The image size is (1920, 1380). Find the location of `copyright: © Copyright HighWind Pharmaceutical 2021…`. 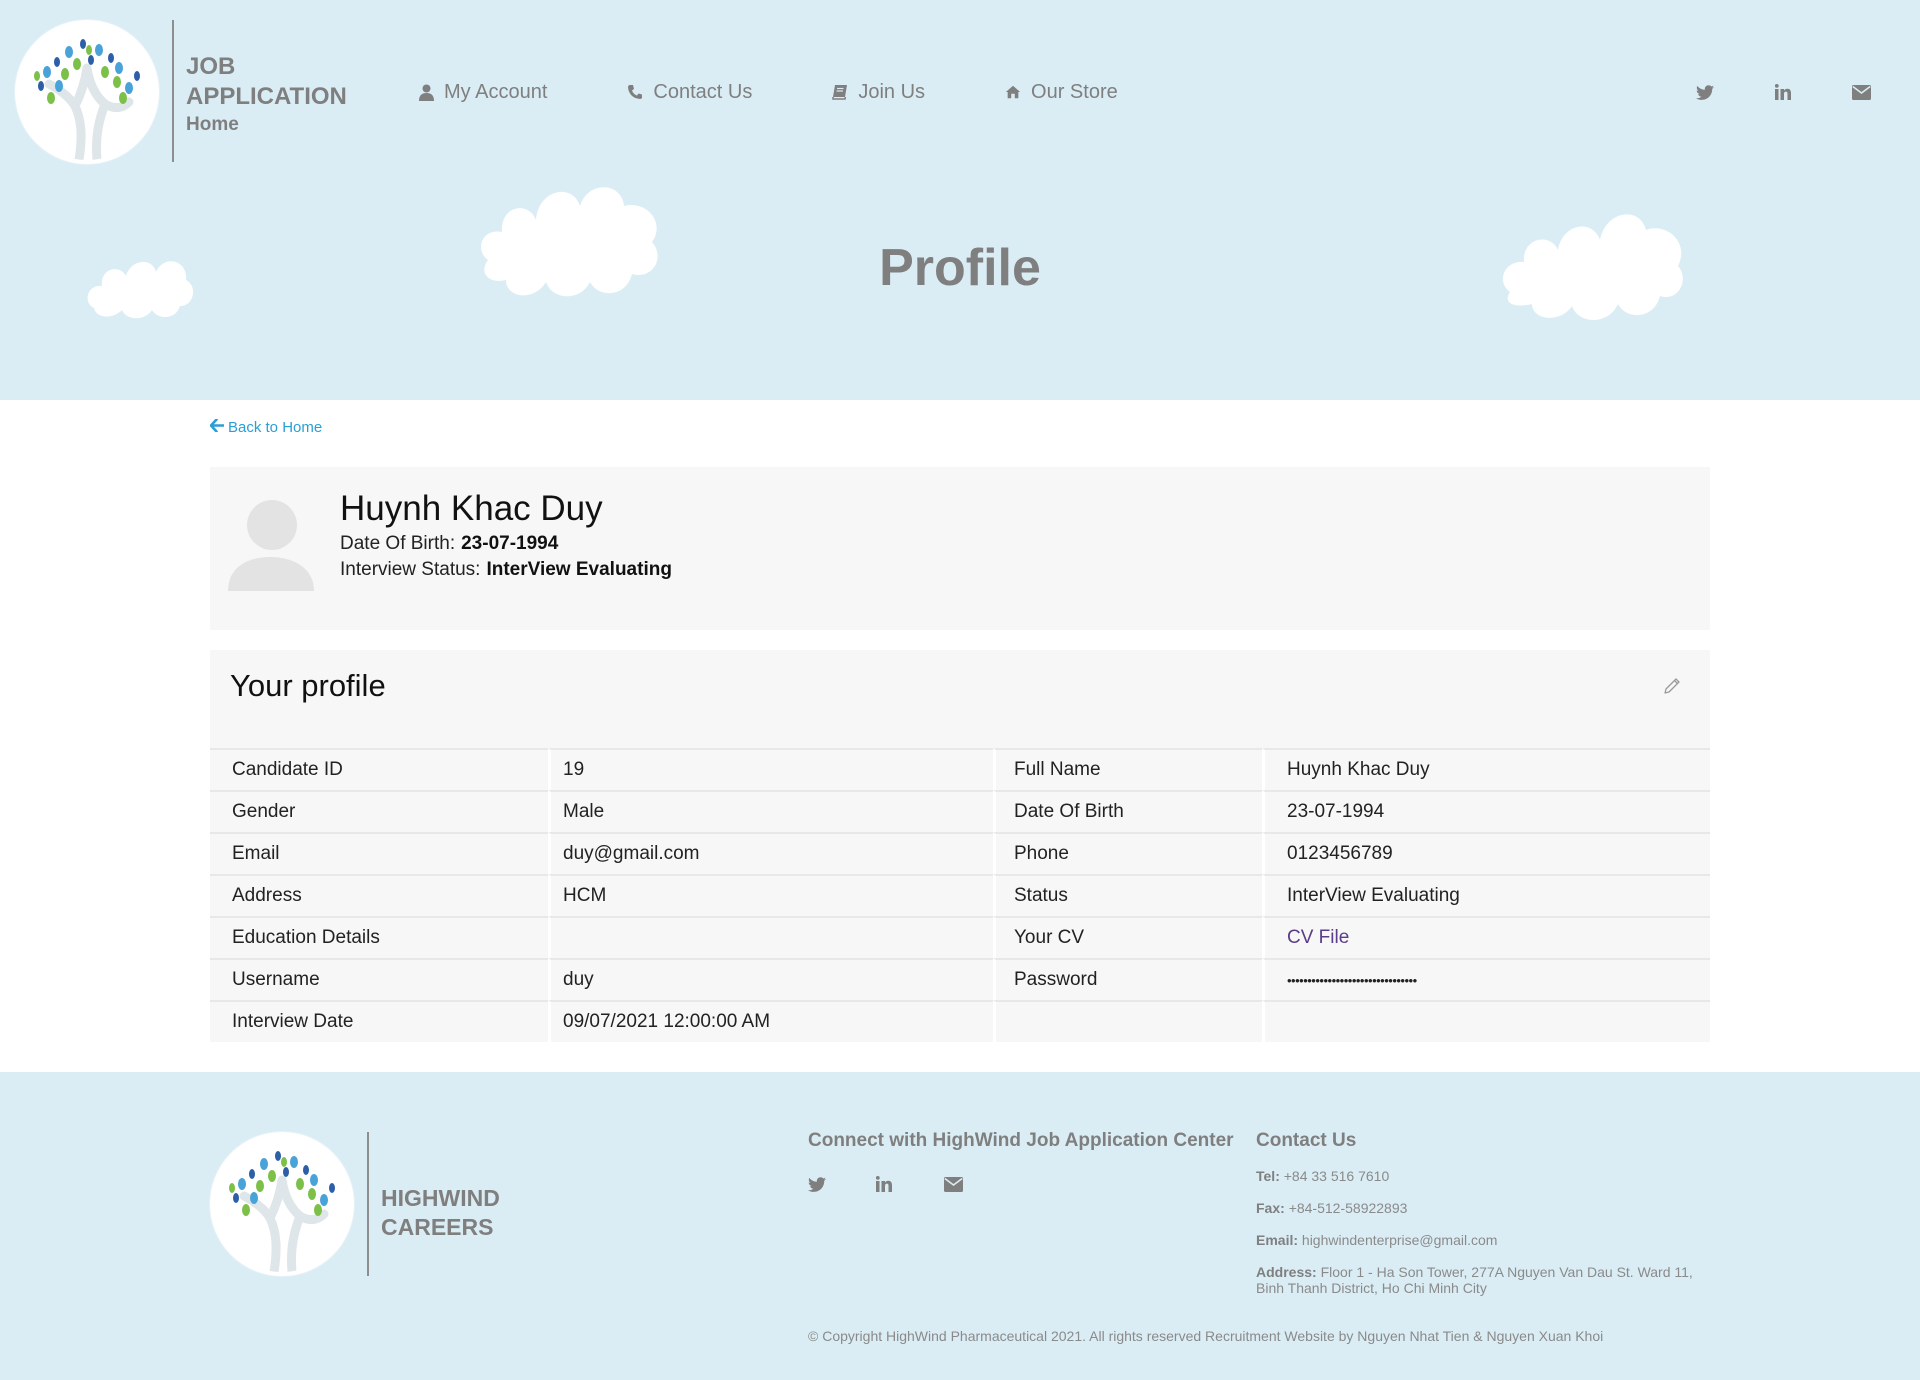

copyright: © Copyright HighWind Pharmaceutical 2021… is located at coordinates (1206, 1336).